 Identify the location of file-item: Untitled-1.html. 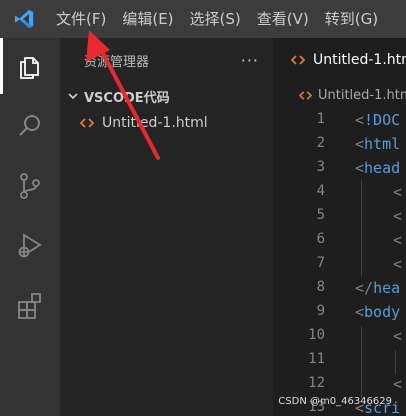
(166, 123).